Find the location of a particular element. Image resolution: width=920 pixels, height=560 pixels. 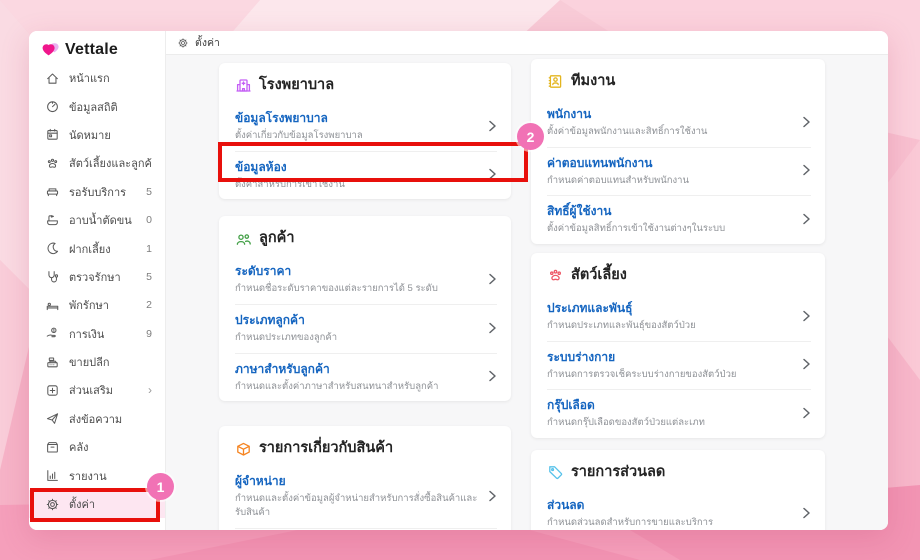

cash-register-icon is located at coordinates (52, 362).